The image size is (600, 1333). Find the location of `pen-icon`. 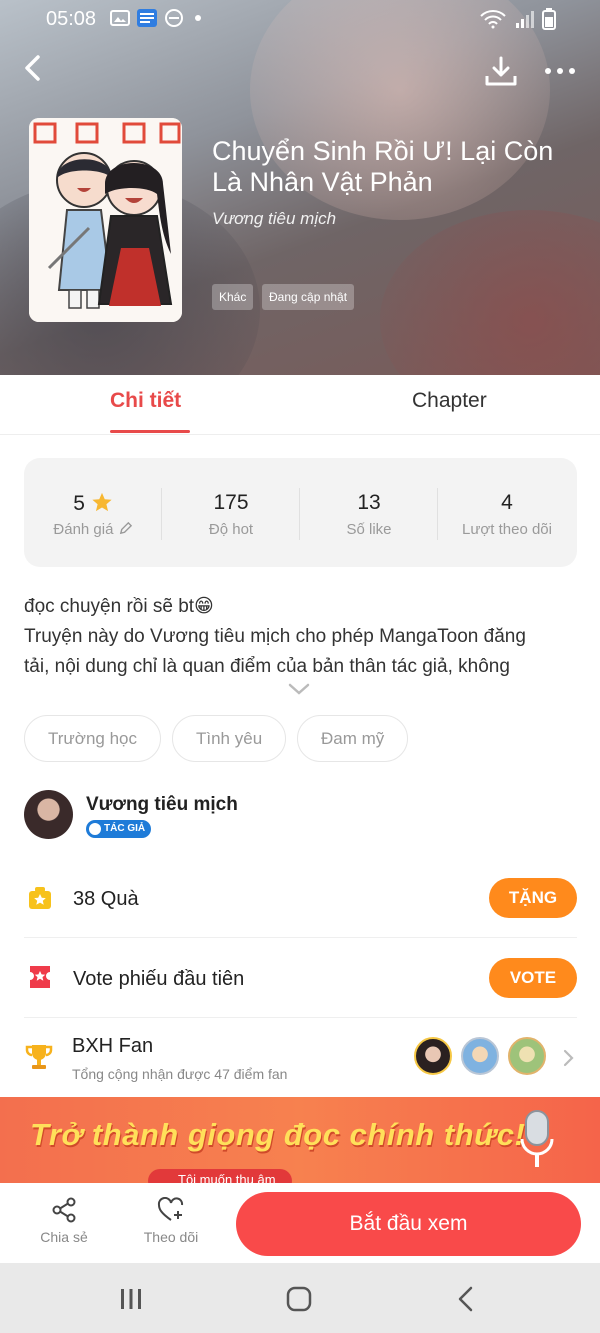

pen-icon is located at coordinates (95, 829).